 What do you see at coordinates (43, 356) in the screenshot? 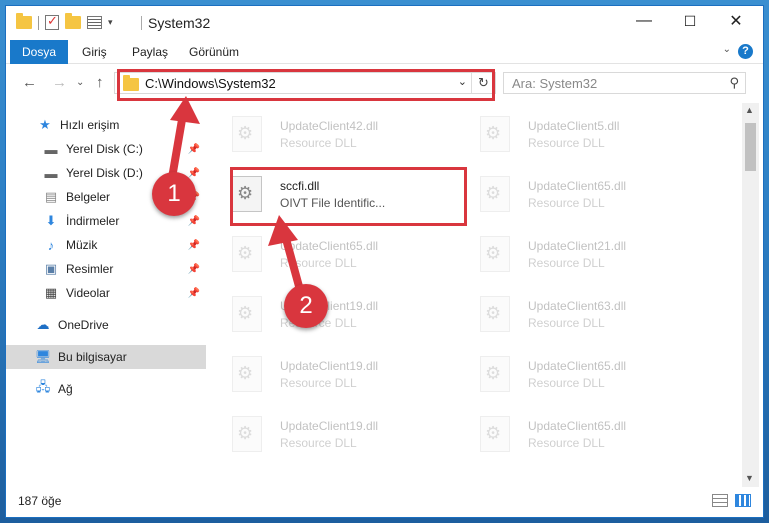
I see `computer-icon: 🖥` at bounding box center [43, 356].